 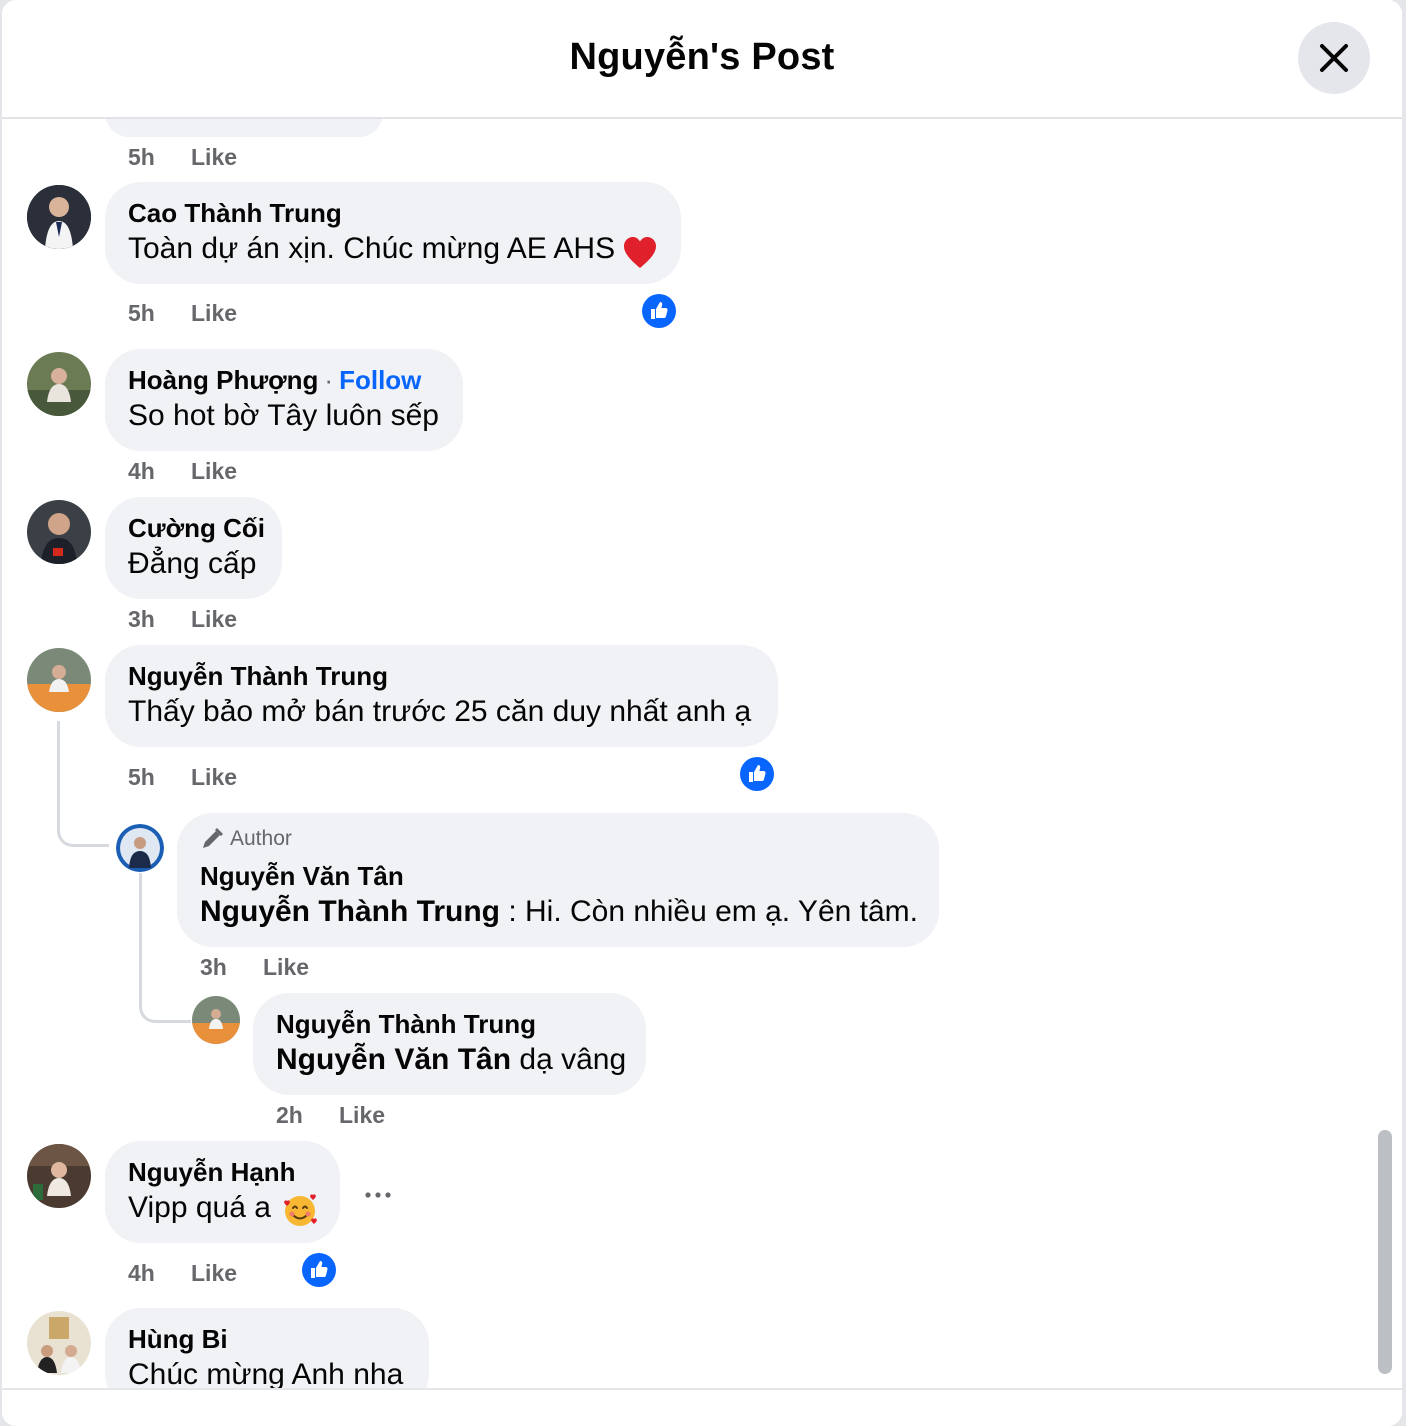 I want to click on author-label: Author, so click(x=261, y=838).